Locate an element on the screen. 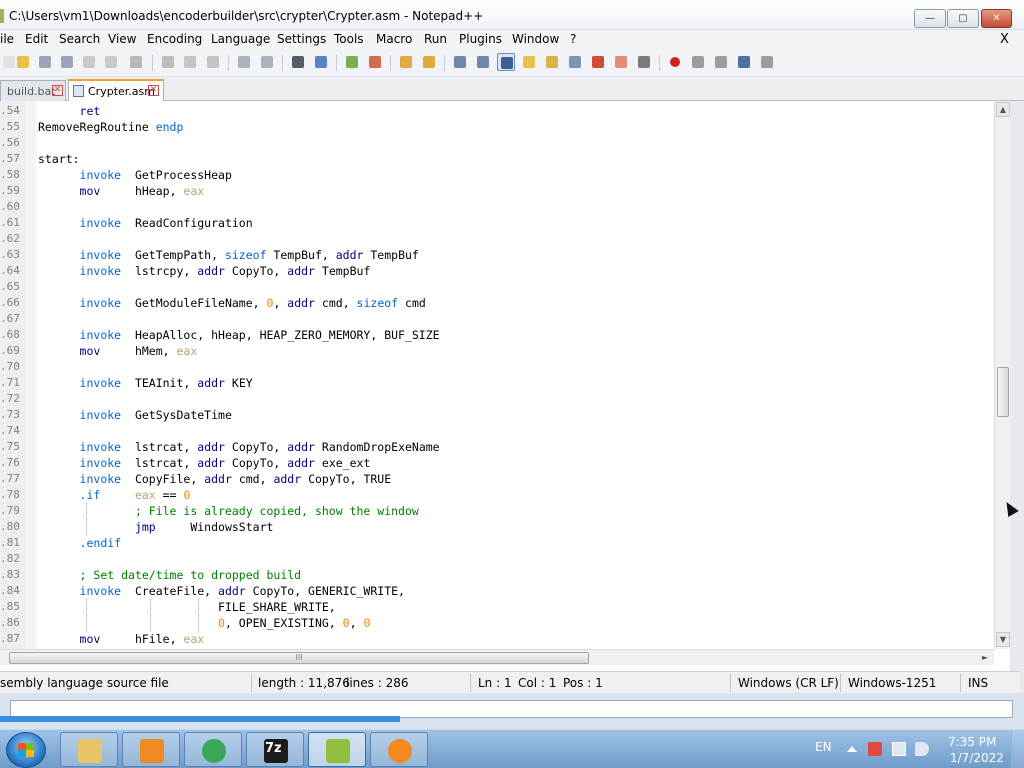  code-line: .61 invoke ReadConfiguration is located at coordinates (497, 223).